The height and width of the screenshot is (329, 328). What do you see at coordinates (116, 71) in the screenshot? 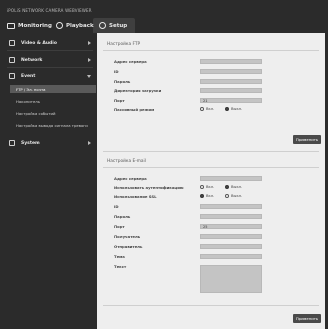
I see `ftp-id-label: ID` at bounding box center [116, 71].